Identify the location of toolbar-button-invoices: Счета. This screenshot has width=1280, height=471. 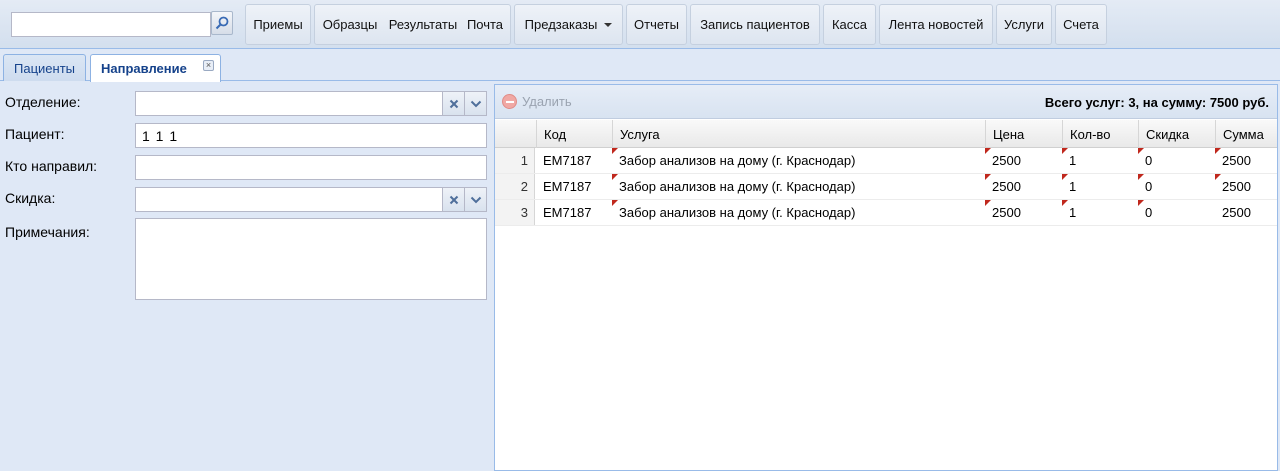
(1081, 24).